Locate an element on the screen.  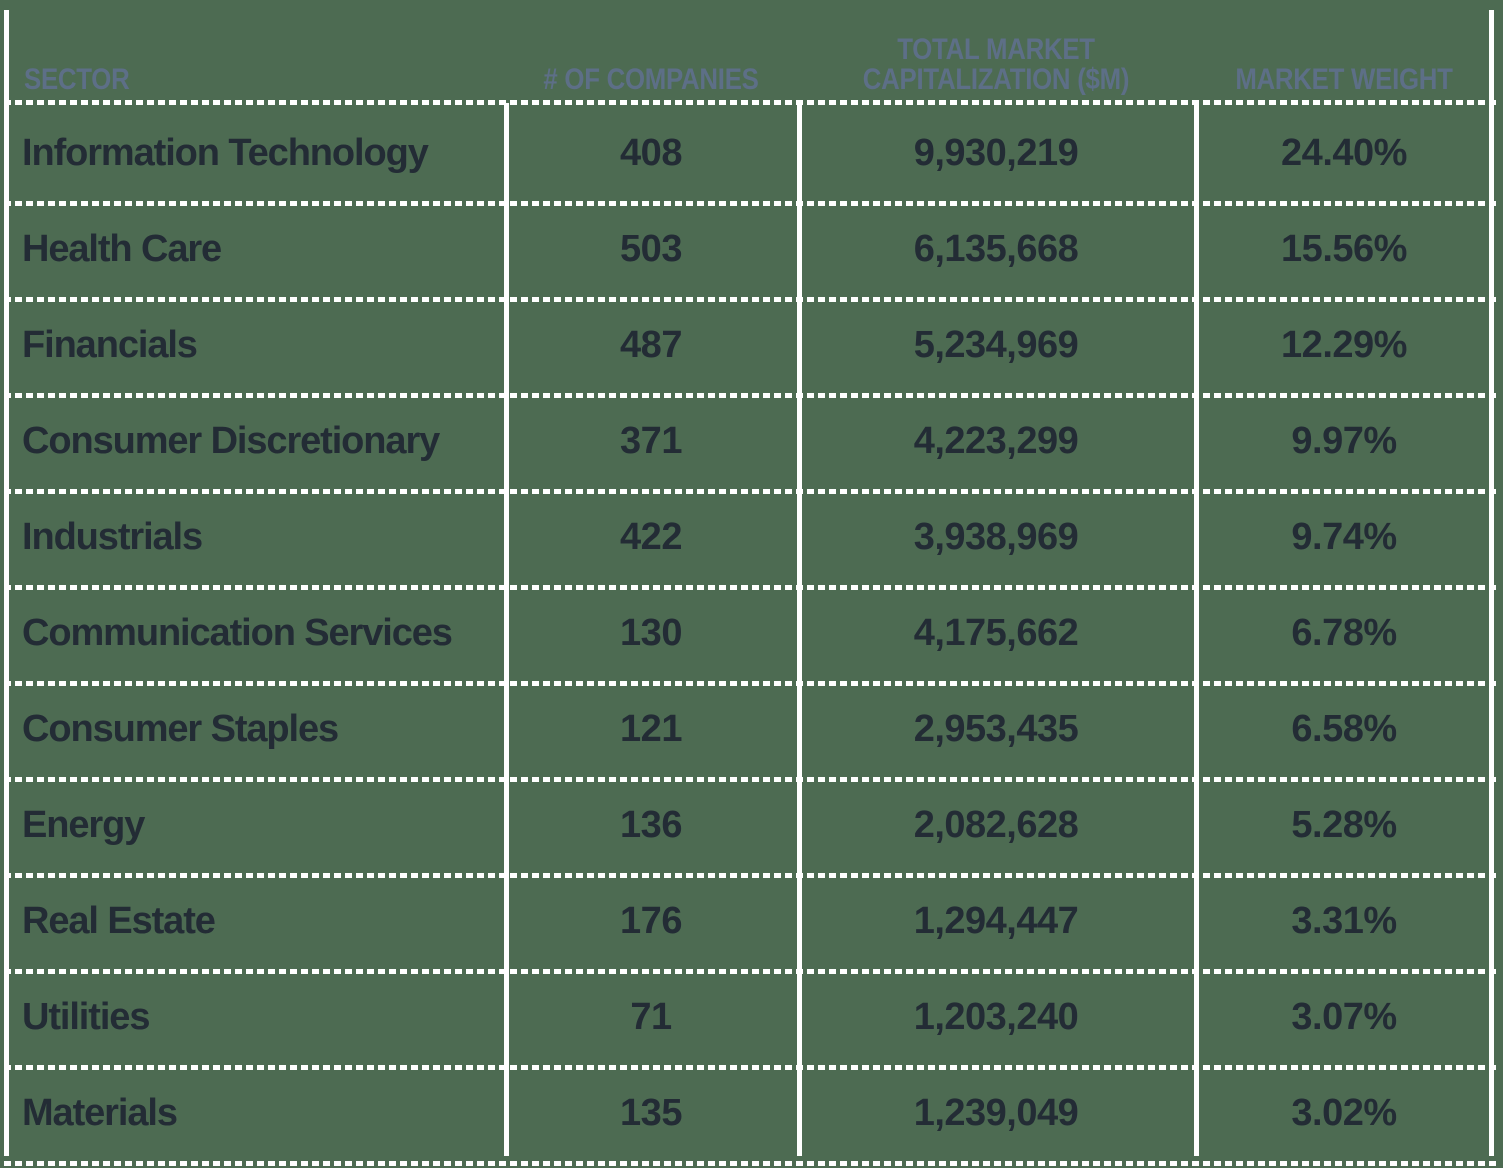
table-row: Consumer Discretionary 371 4,223,299 9.97% is located at coordinates (751, 441).